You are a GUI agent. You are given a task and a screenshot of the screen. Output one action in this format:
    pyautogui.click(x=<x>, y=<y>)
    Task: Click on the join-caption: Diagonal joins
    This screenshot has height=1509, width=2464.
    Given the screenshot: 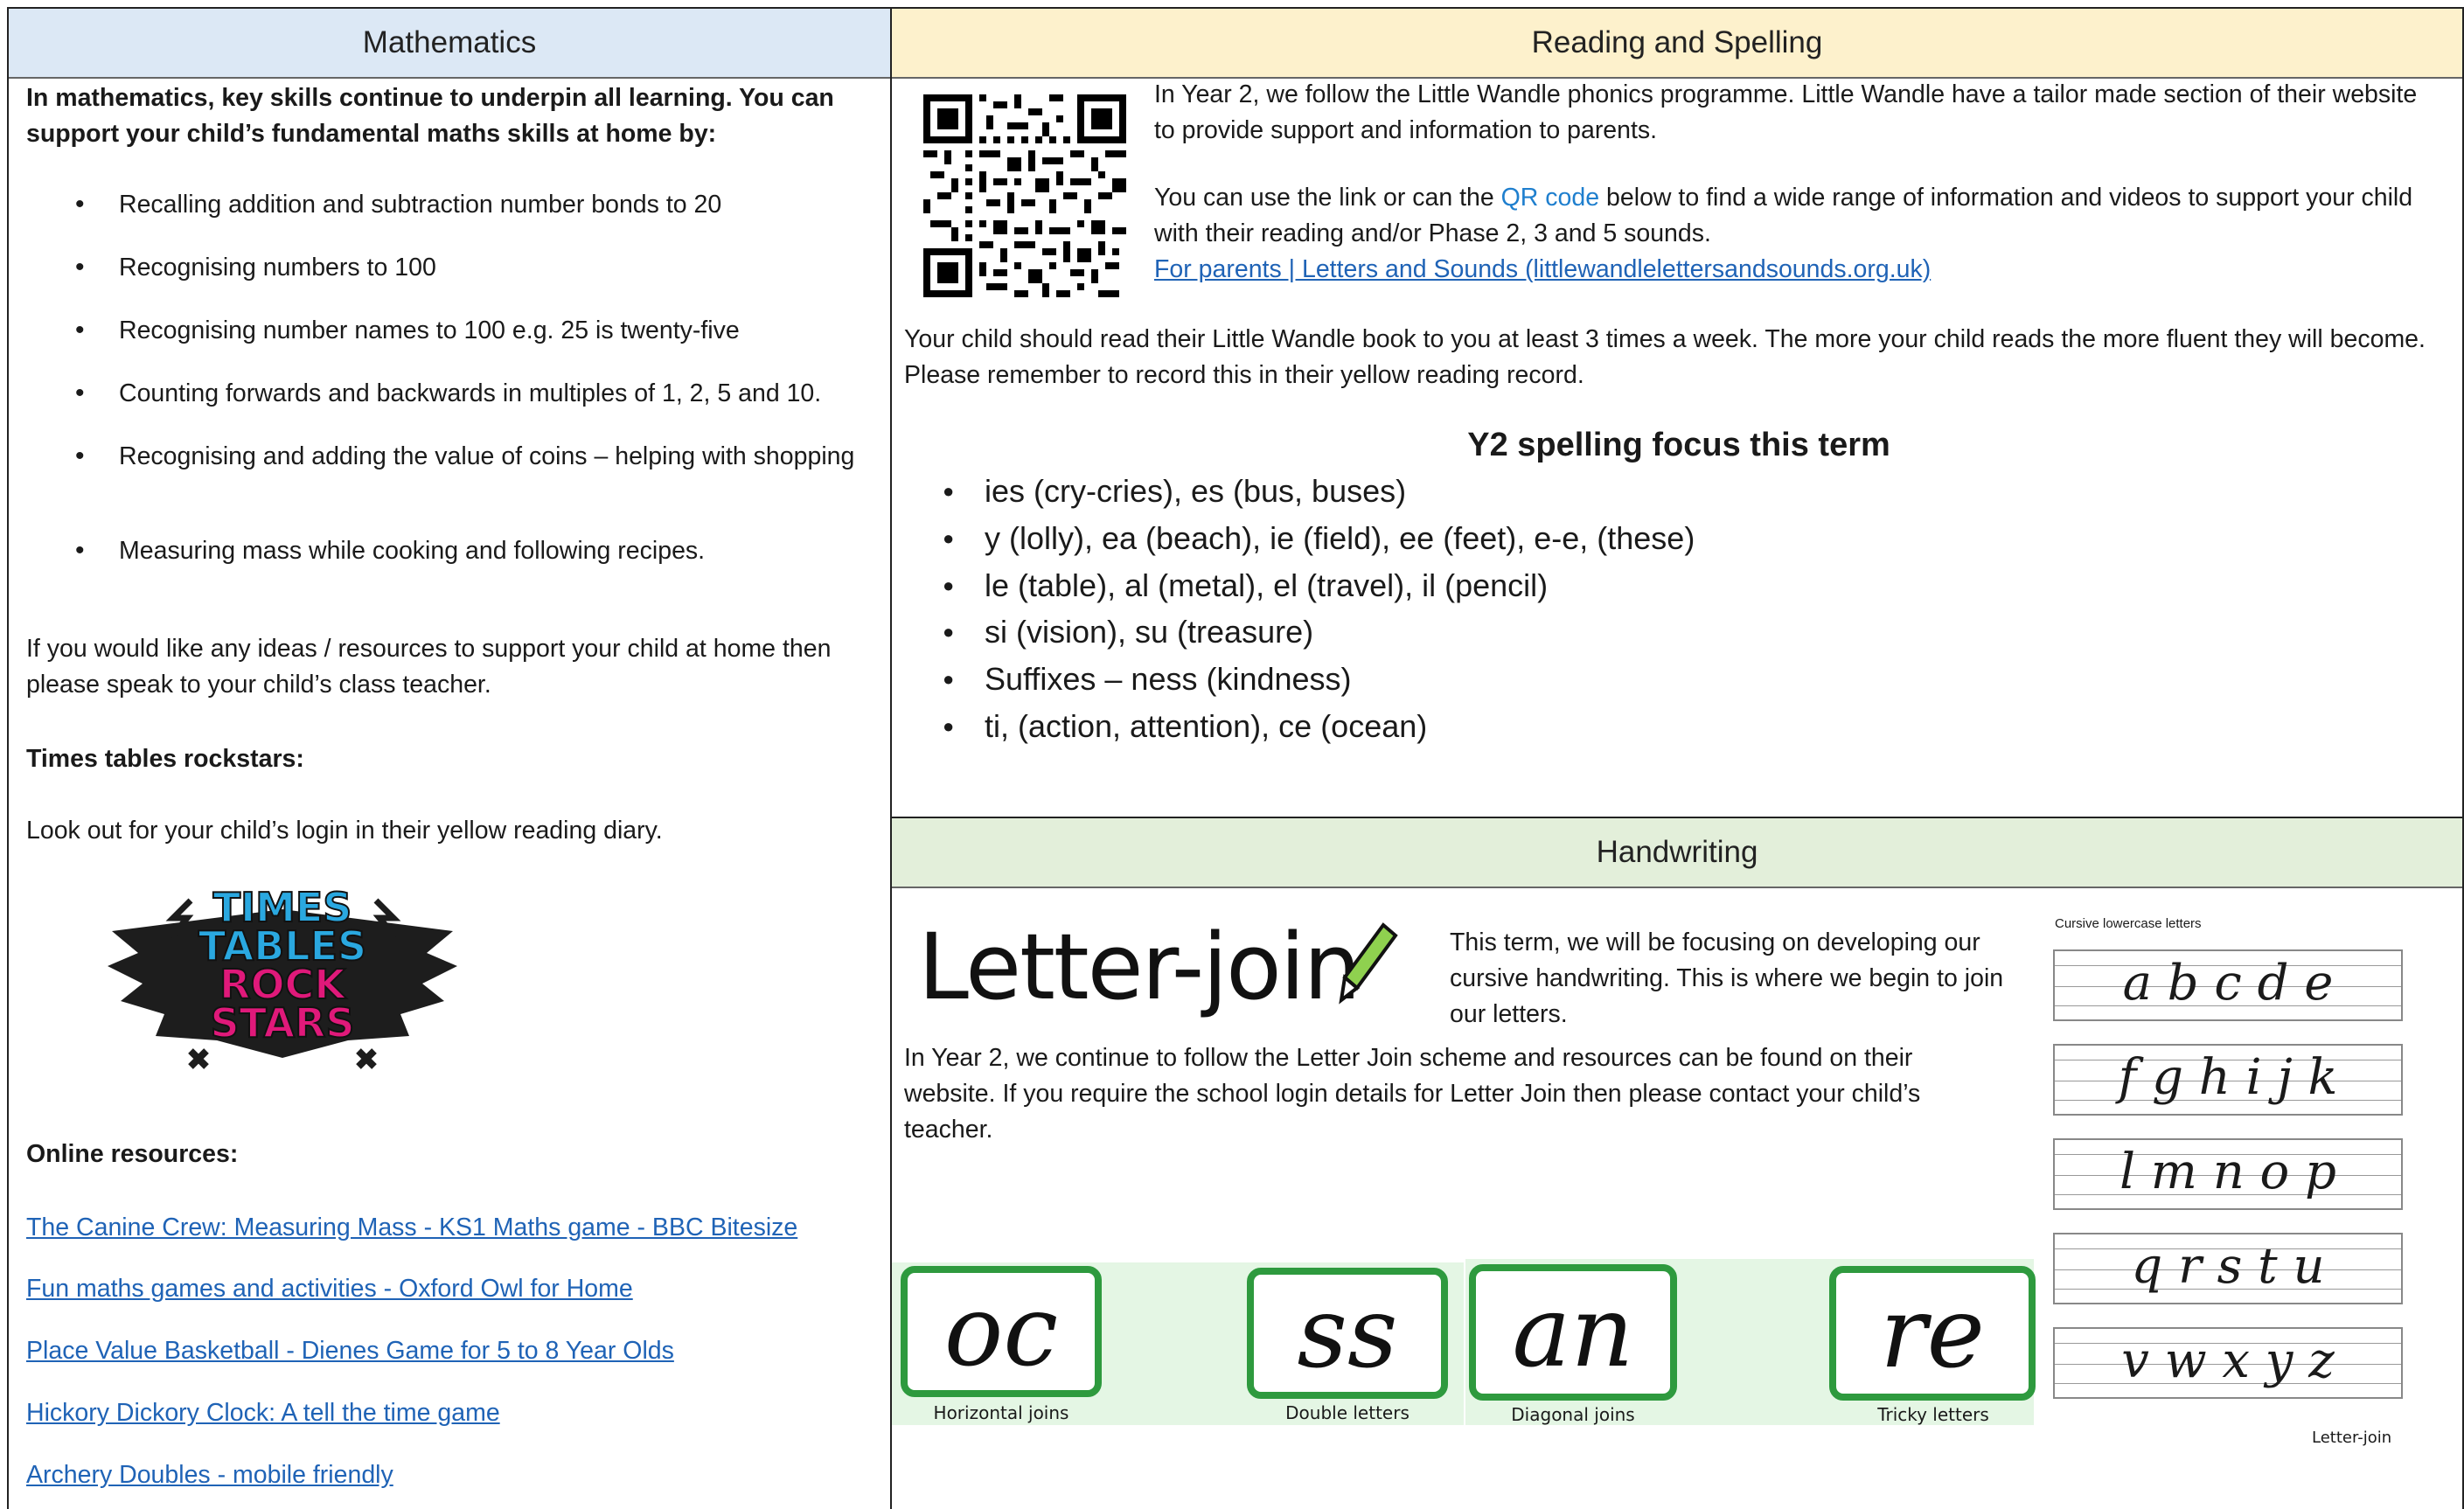 What is the action you would take?
    pyautogui.click(x=1573, y=1414)
    